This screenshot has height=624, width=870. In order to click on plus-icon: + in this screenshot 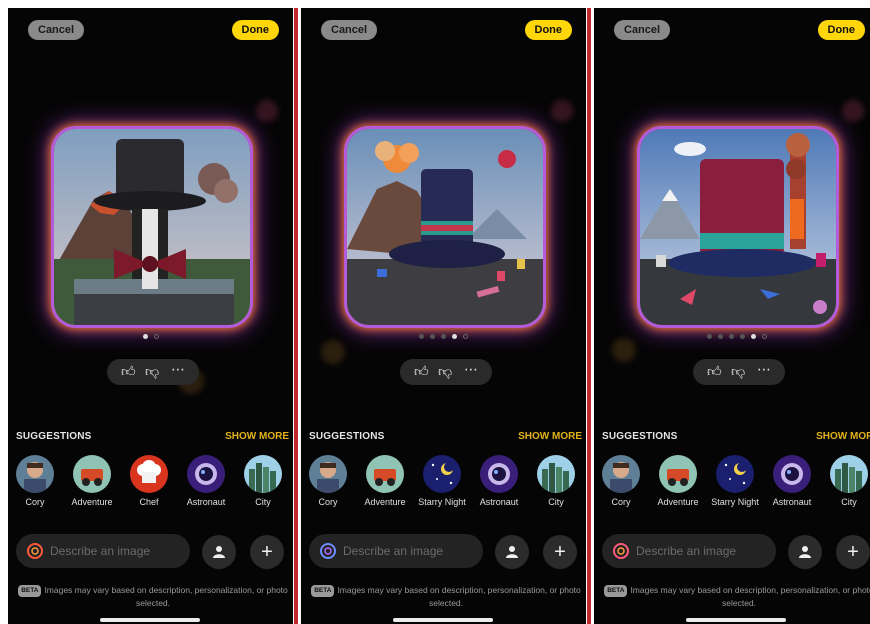, I will do `click(267, 552)`.